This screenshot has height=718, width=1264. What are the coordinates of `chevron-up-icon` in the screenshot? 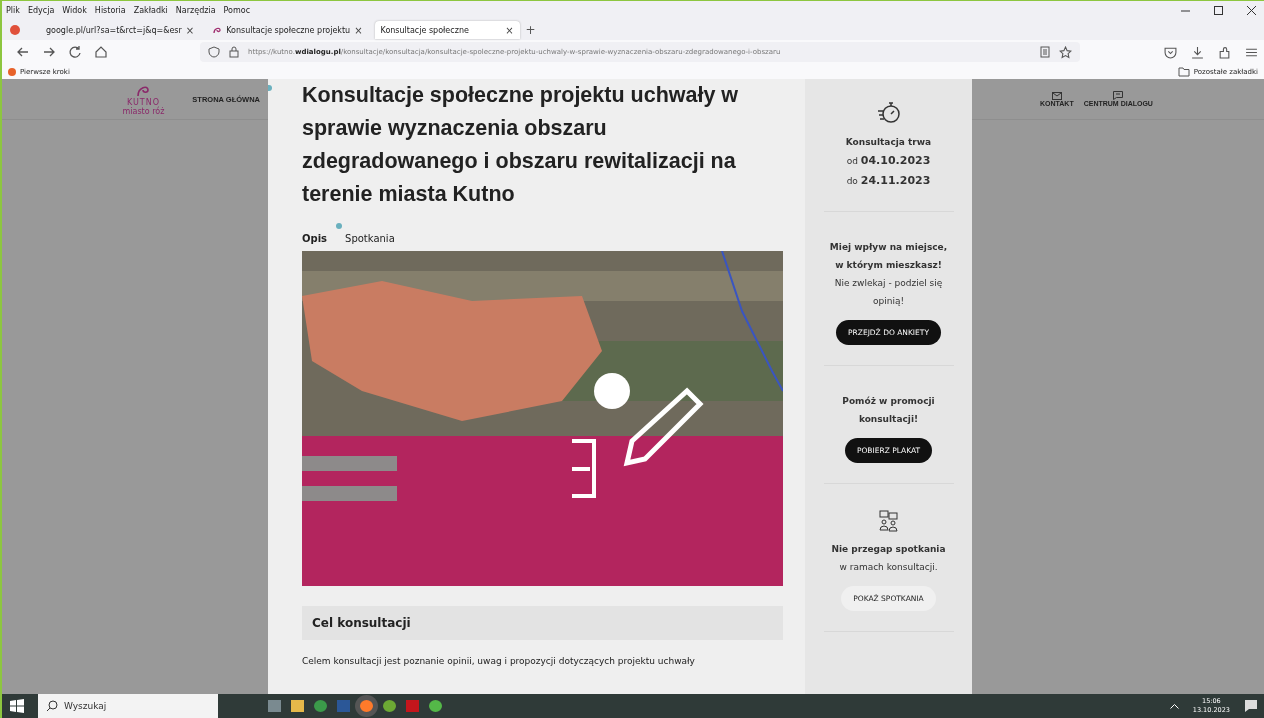 It's located at (1174, 706).